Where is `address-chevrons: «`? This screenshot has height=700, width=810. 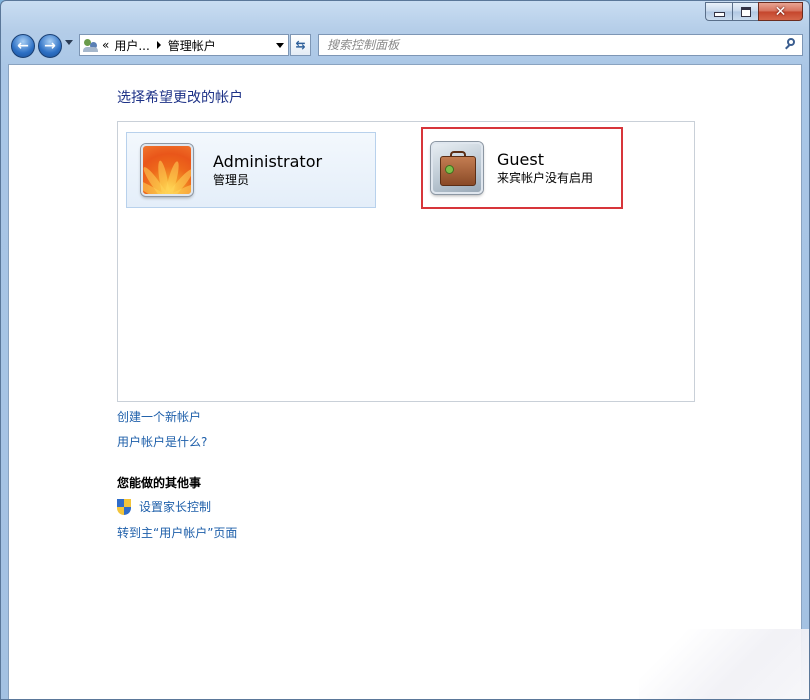
address-chevrons: « is located at coordinates (105, 45).